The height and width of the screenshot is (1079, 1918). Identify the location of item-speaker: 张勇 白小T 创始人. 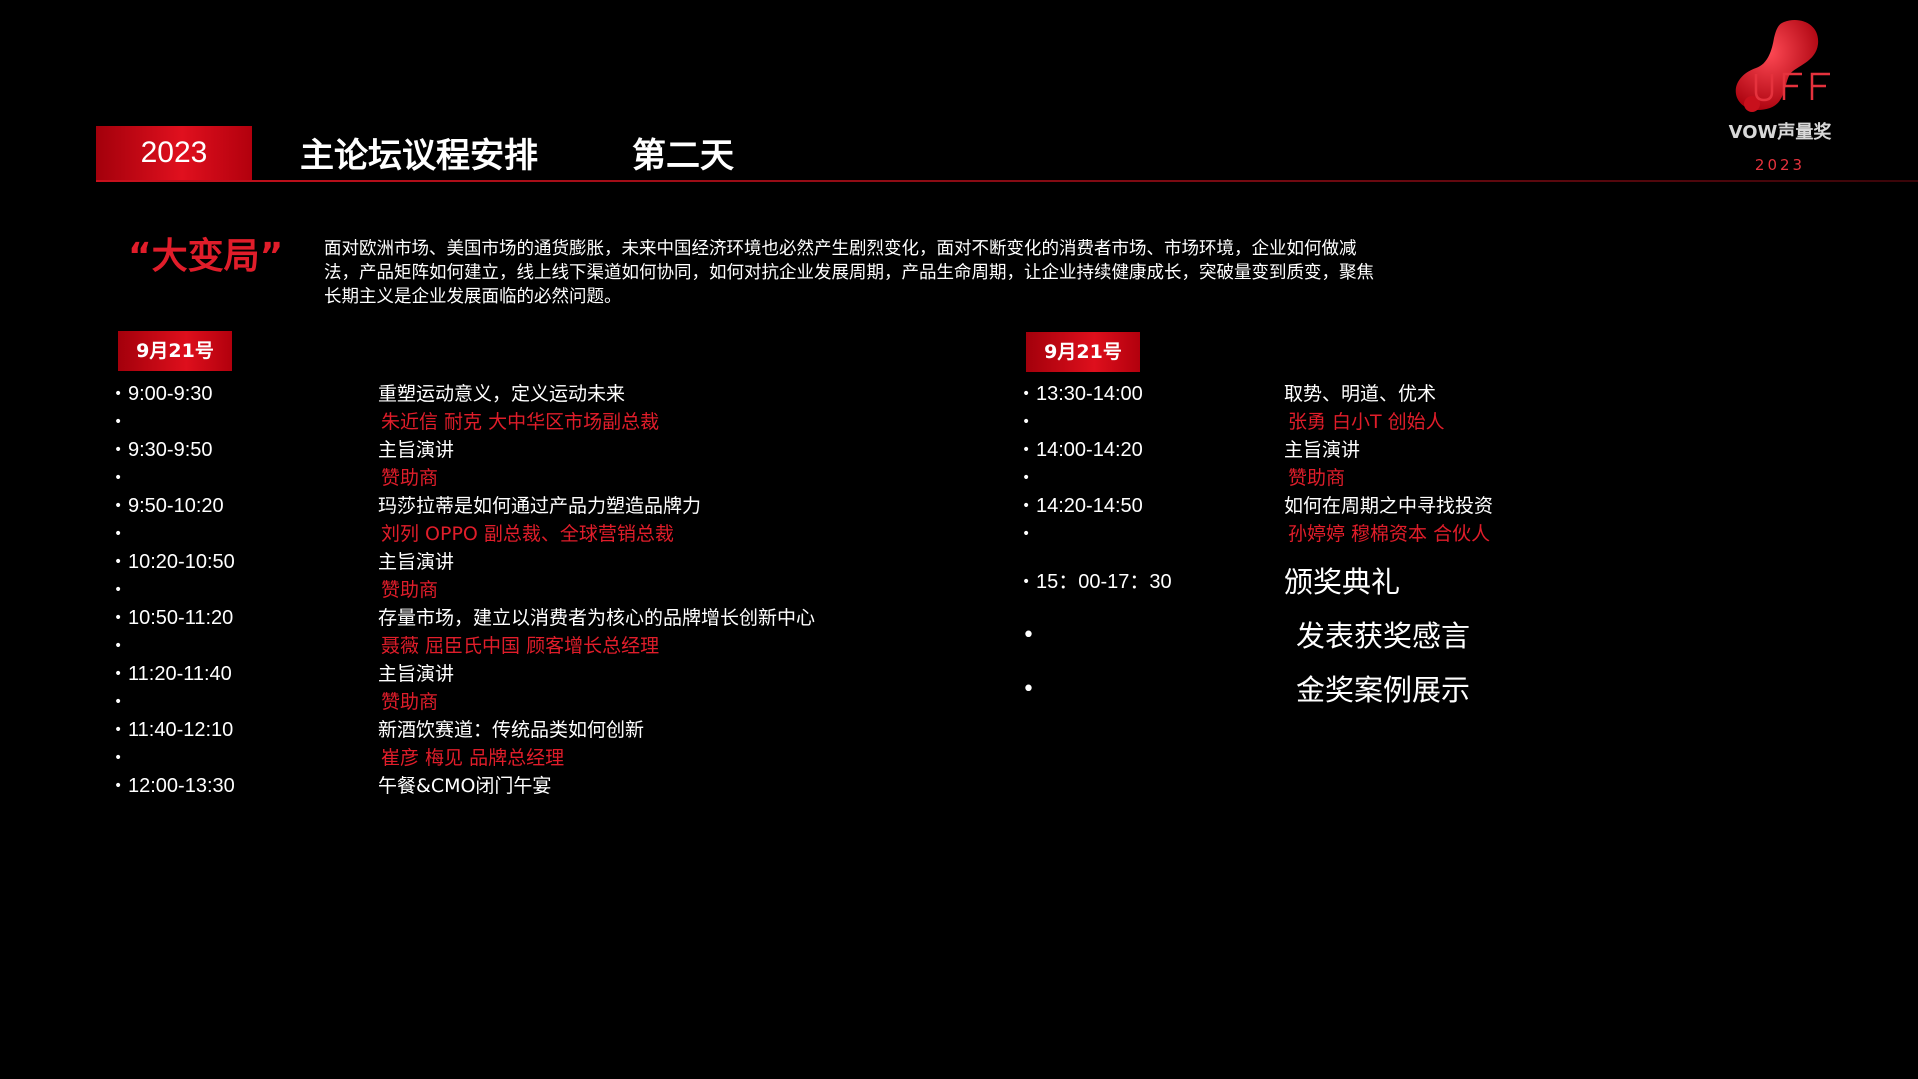
(1366, 422).